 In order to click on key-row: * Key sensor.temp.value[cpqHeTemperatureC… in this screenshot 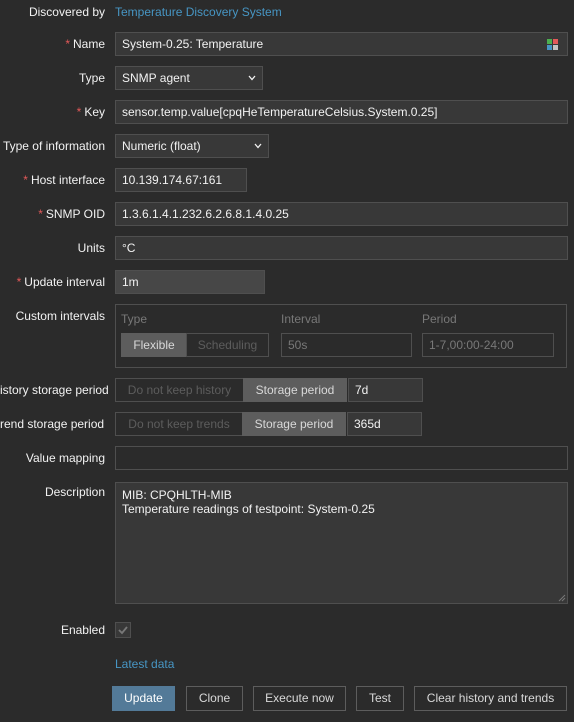, I will do `click(287, 112)`.